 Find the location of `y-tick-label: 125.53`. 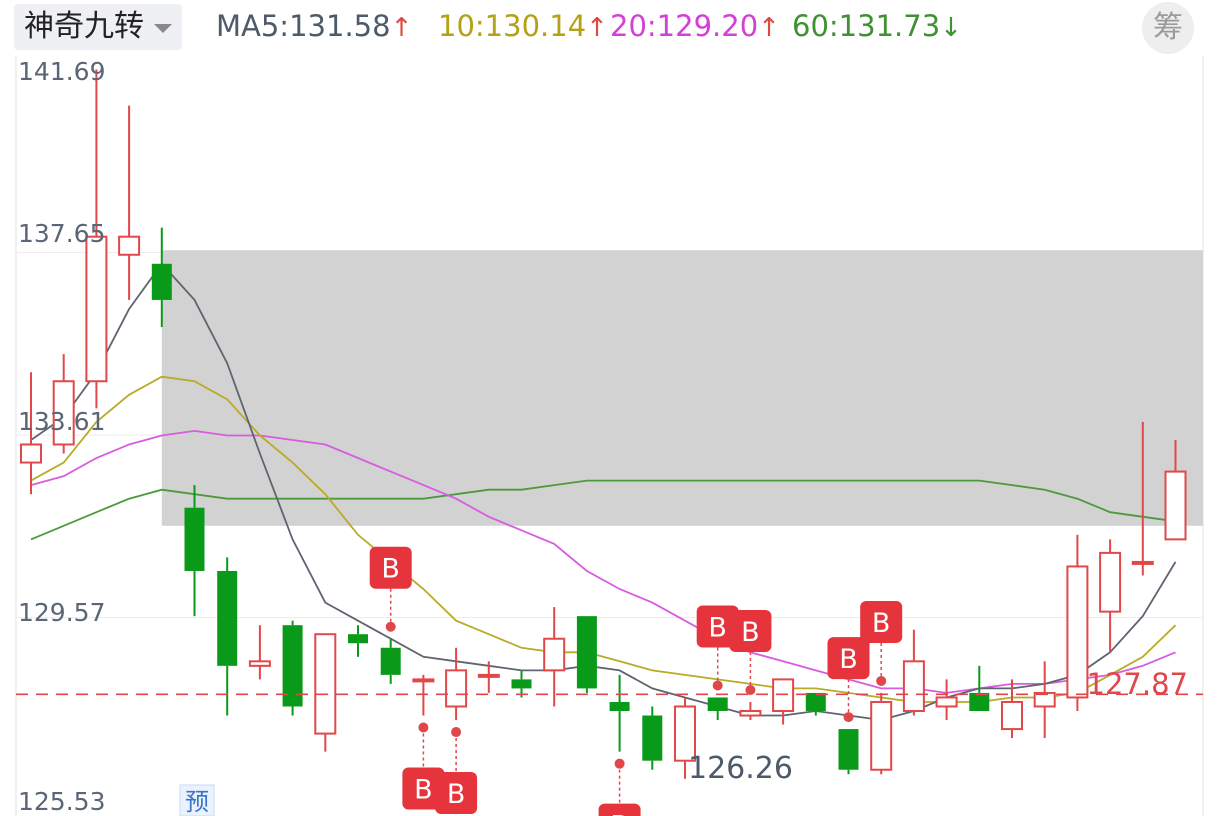

y-tick-label: 125.53 is located at coordinates (61, 801).